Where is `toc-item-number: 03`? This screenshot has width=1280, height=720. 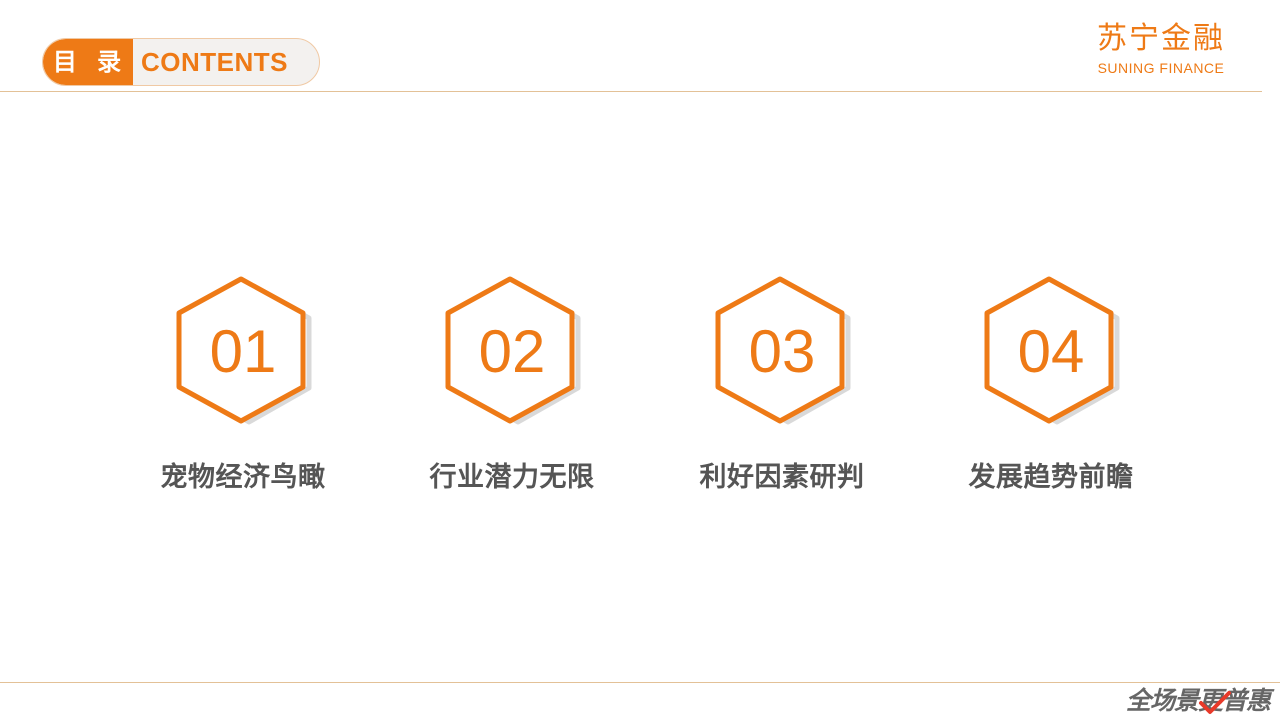 toc-item-number: 03 is located at coordinates (782, 351).